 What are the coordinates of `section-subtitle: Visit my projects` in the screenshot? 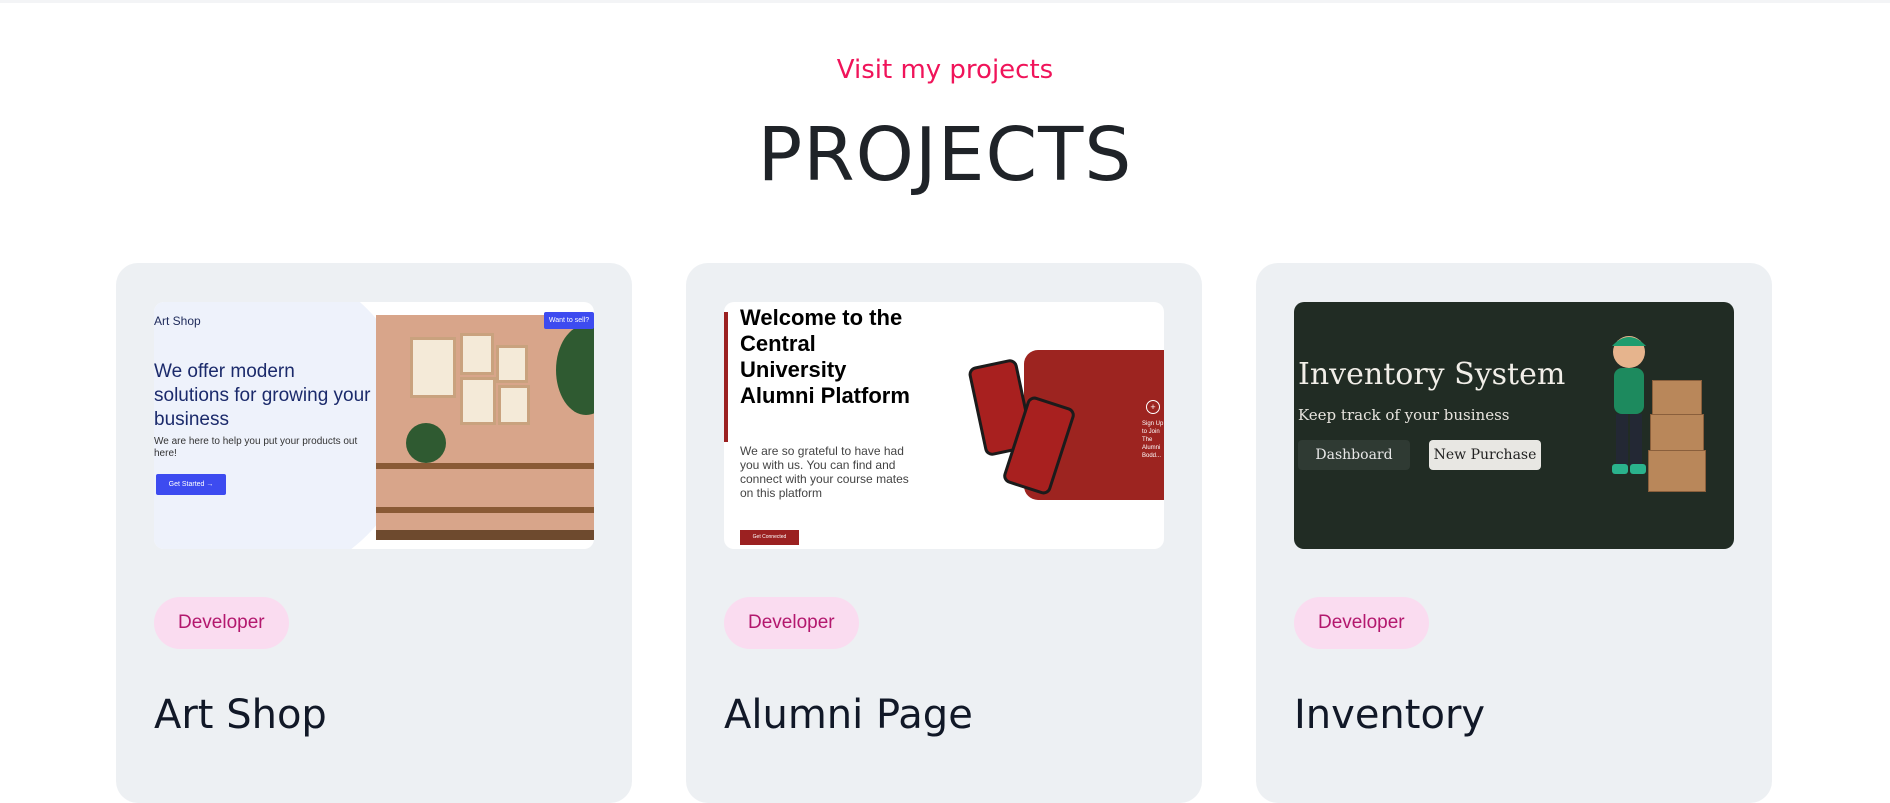 It's located at (945, 70).